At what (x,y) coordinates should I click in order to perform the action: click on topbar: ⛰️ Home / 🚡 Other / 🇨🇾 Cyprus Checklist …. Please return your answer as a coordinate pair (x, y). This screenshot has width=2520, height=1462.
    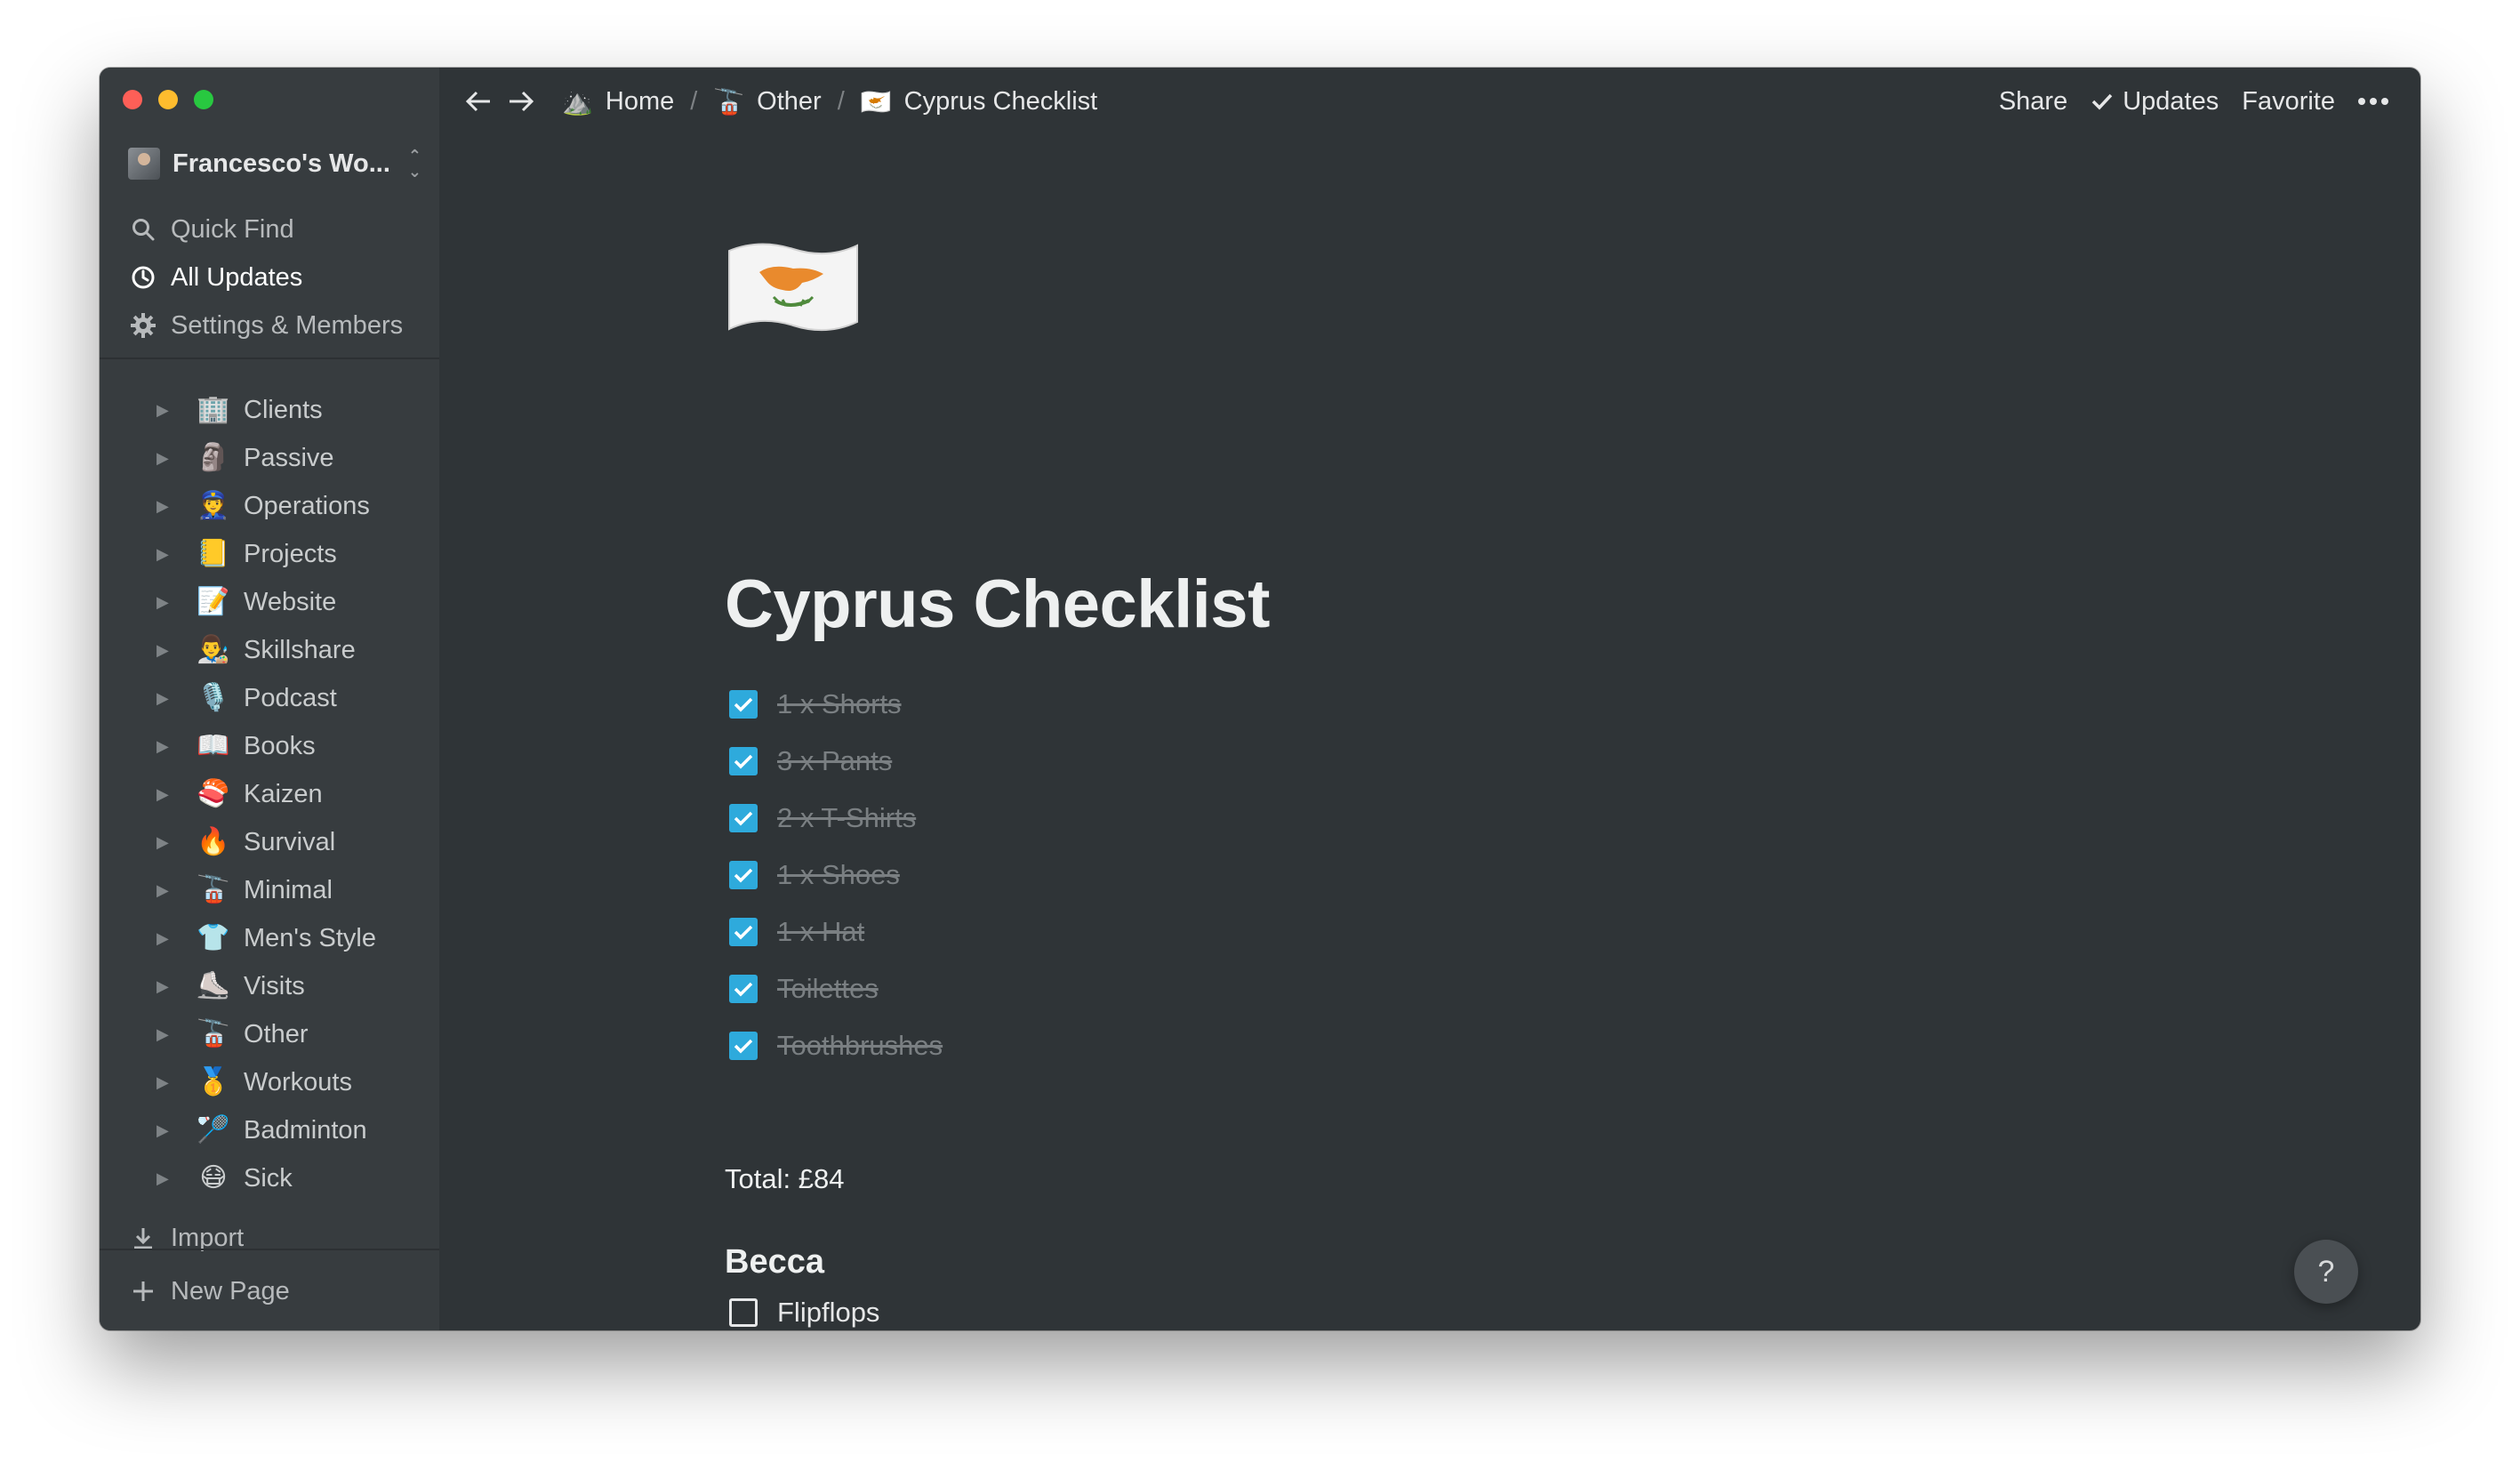
    Looking at the image, I should click on (1430, 101).